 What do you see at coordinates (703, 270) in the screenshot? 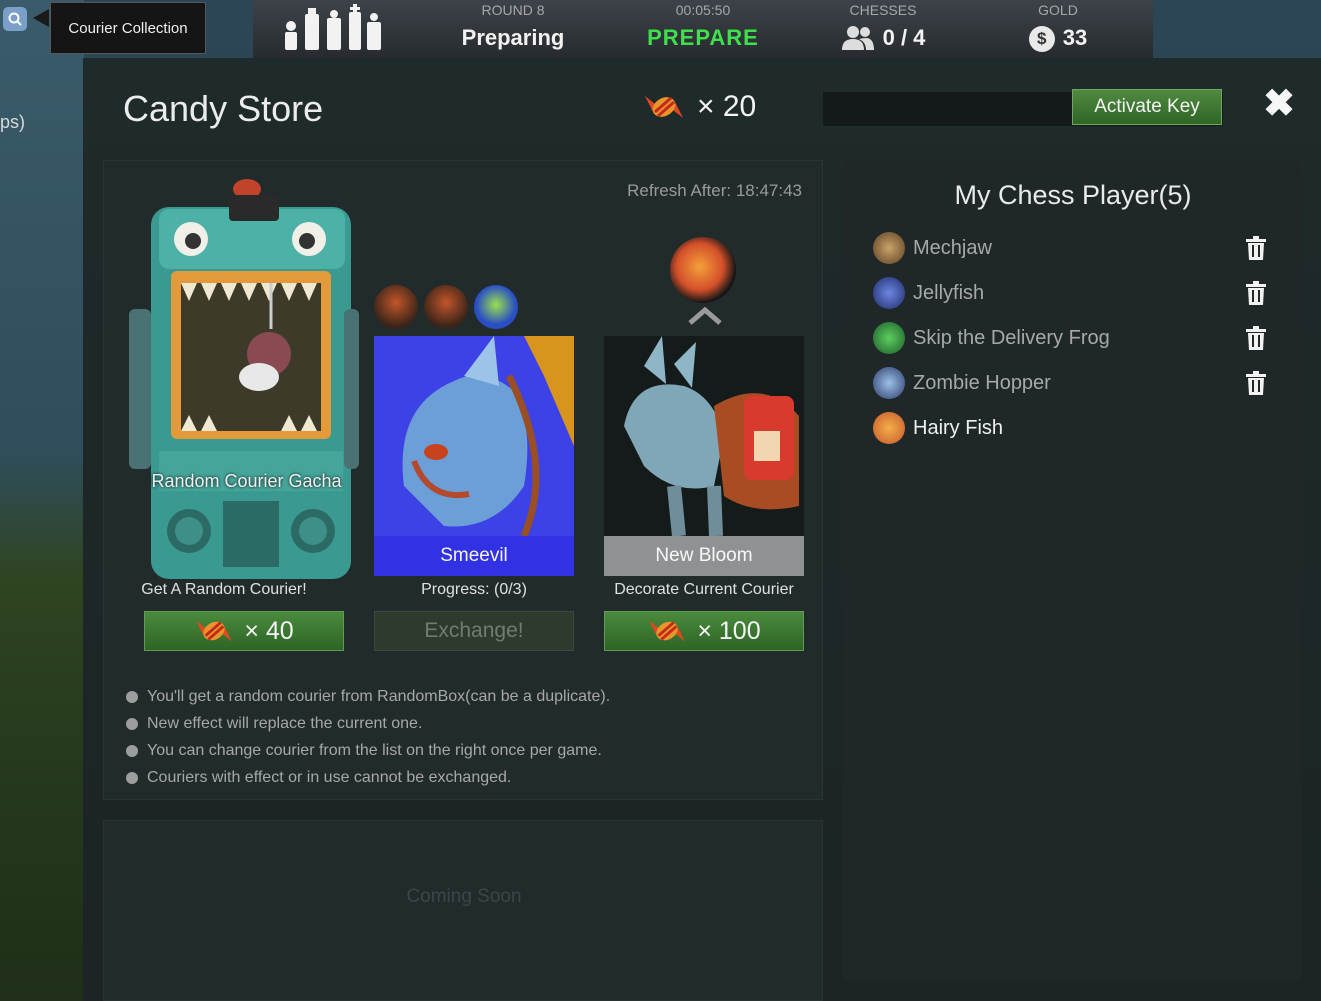
I see `hairy-fish-avatar` at bounding box center [703, 270].